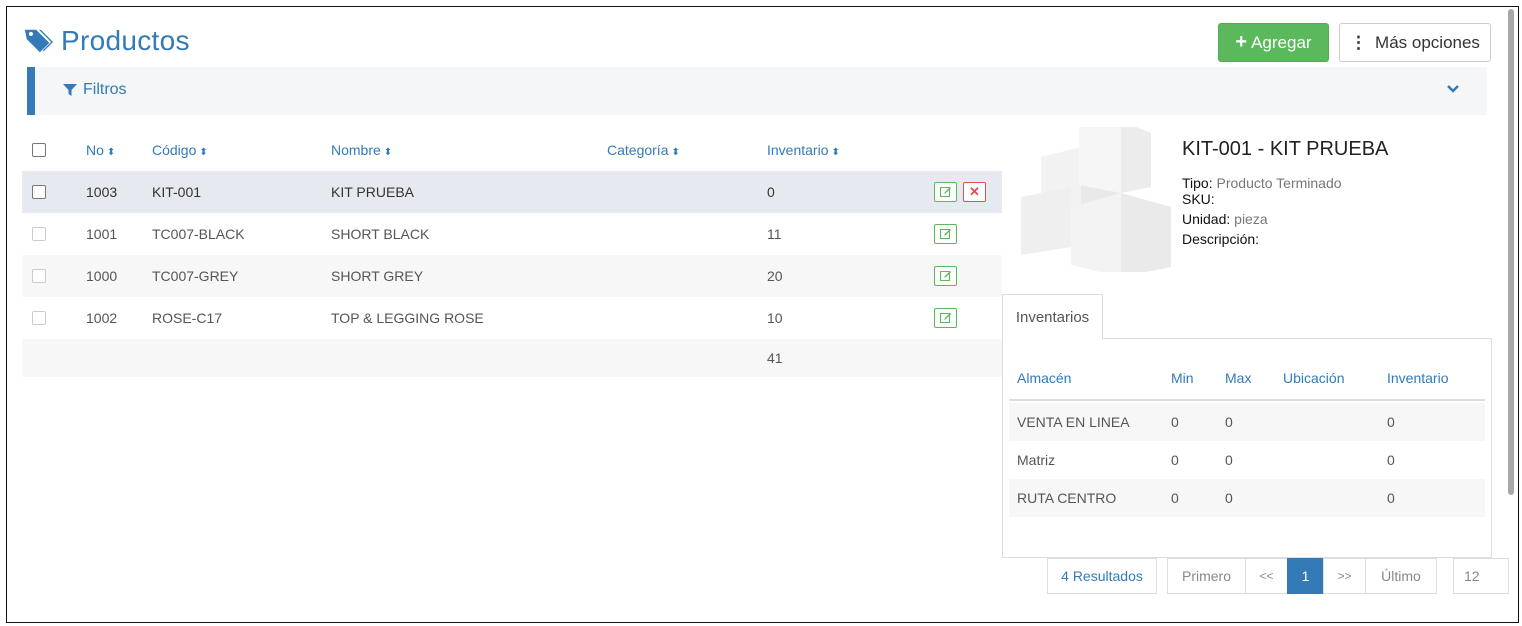 The image size is (1522, 626). Describe the element at coordinates (775, 318) in the screenshot. I see `cell-inventory: 10` at that location.